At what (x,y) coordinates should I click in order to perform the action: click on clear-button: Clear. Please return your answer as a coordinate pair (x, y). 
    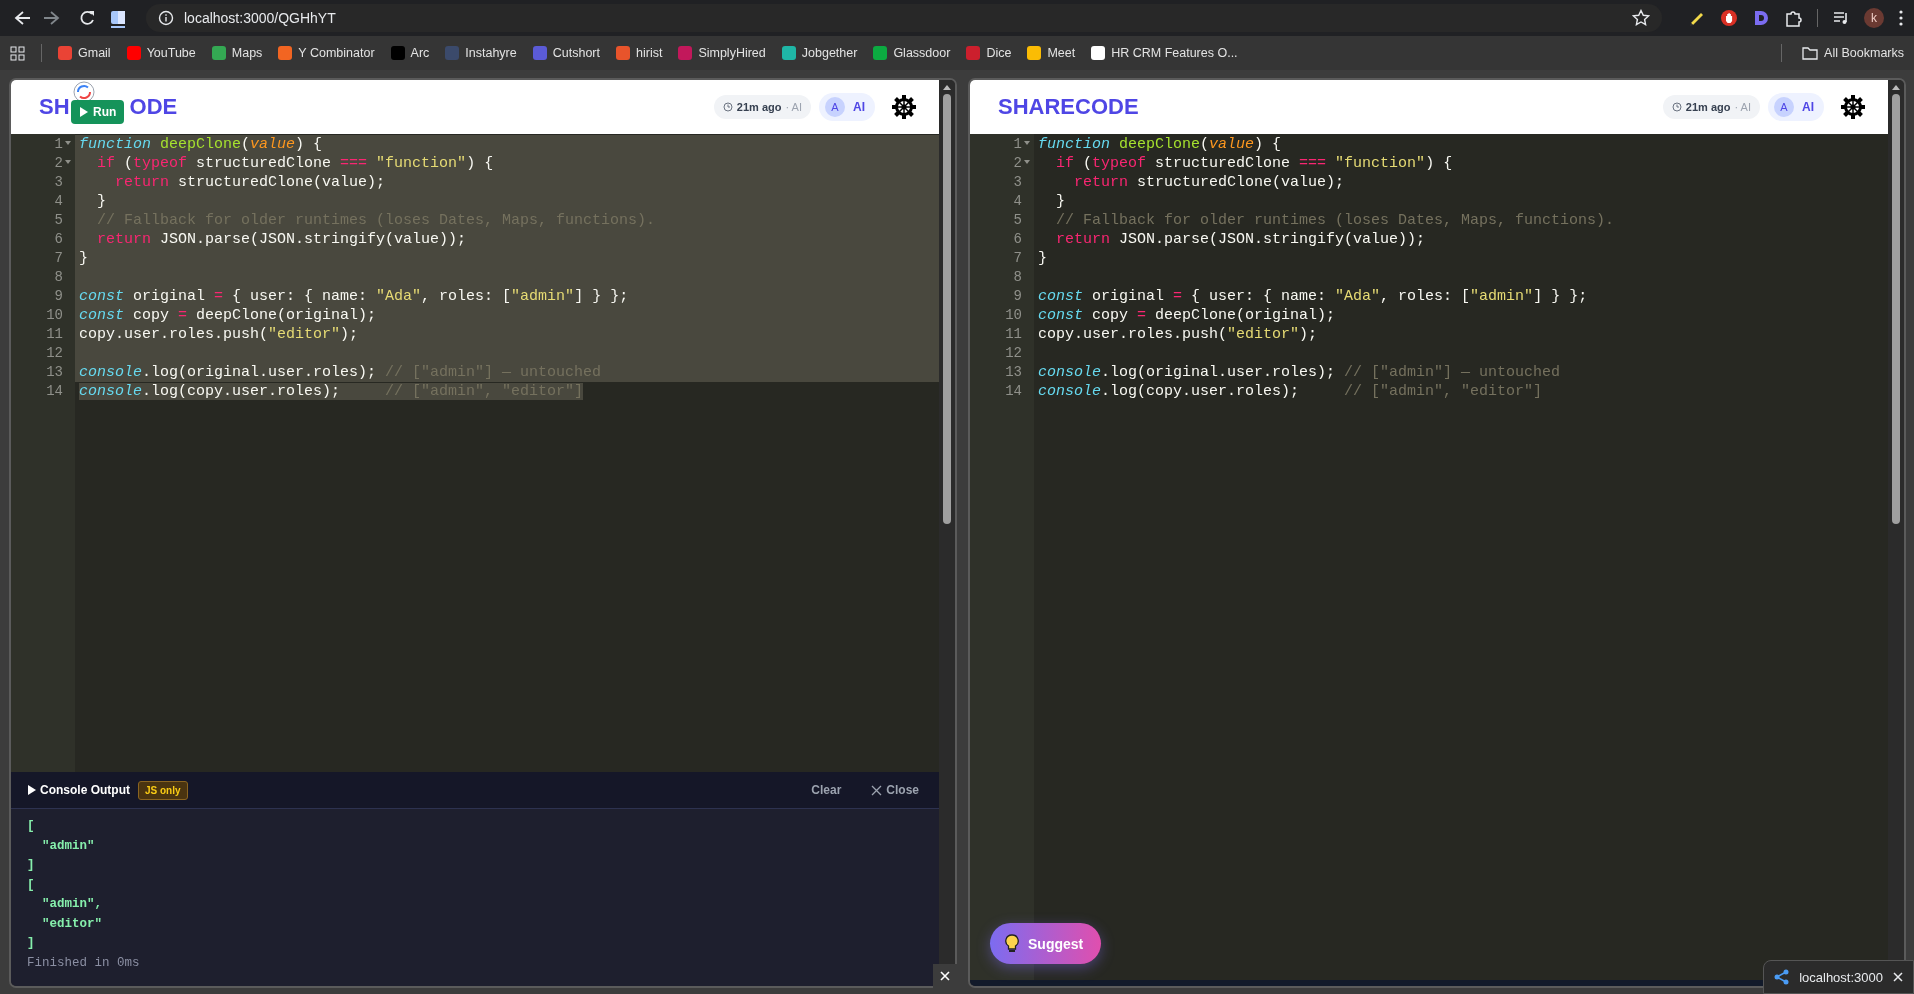
    Looking at the image, I should click on (826, 790).